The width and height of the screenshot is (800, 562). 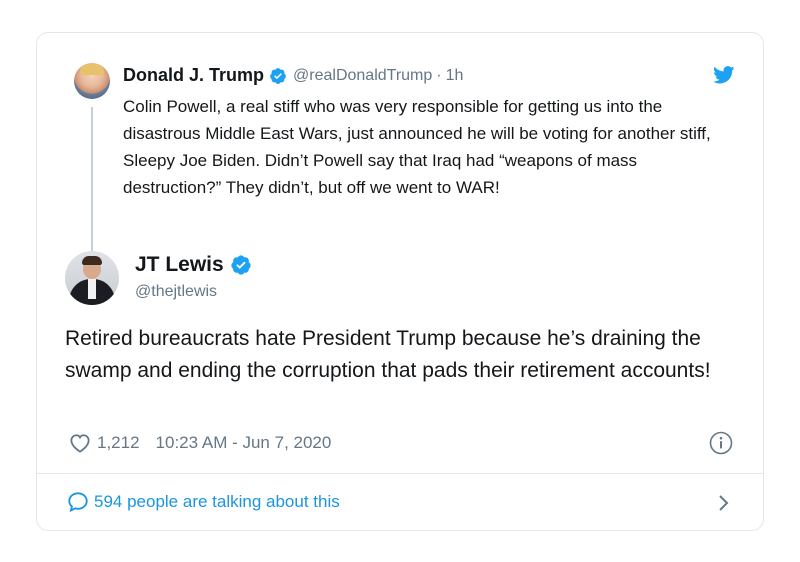 What do you see at coordinates (92, 81) in the screenshot?
I see `quoted-author-avatar` at bounding box center [92, 81].